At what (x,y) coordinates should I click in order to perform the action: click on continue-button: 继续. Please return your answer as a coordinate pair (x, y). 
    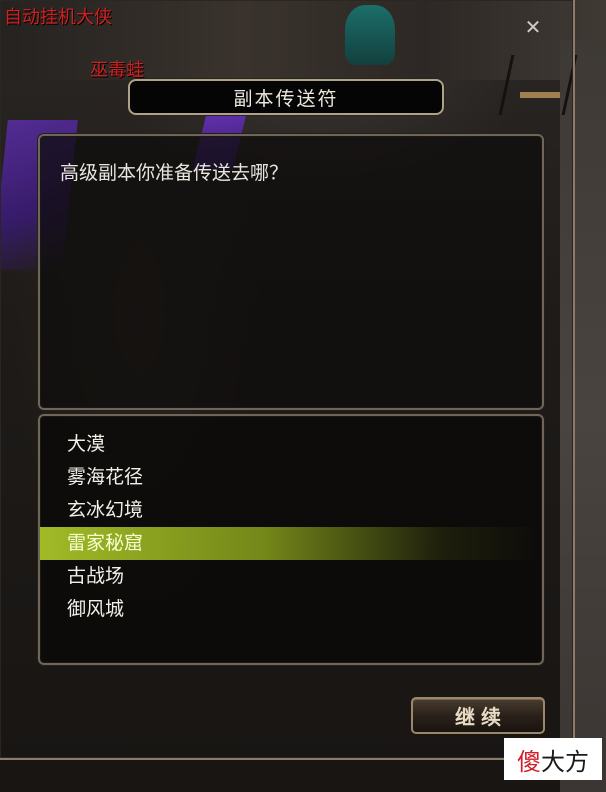
    Looking at the image, I should click on (478, 715).